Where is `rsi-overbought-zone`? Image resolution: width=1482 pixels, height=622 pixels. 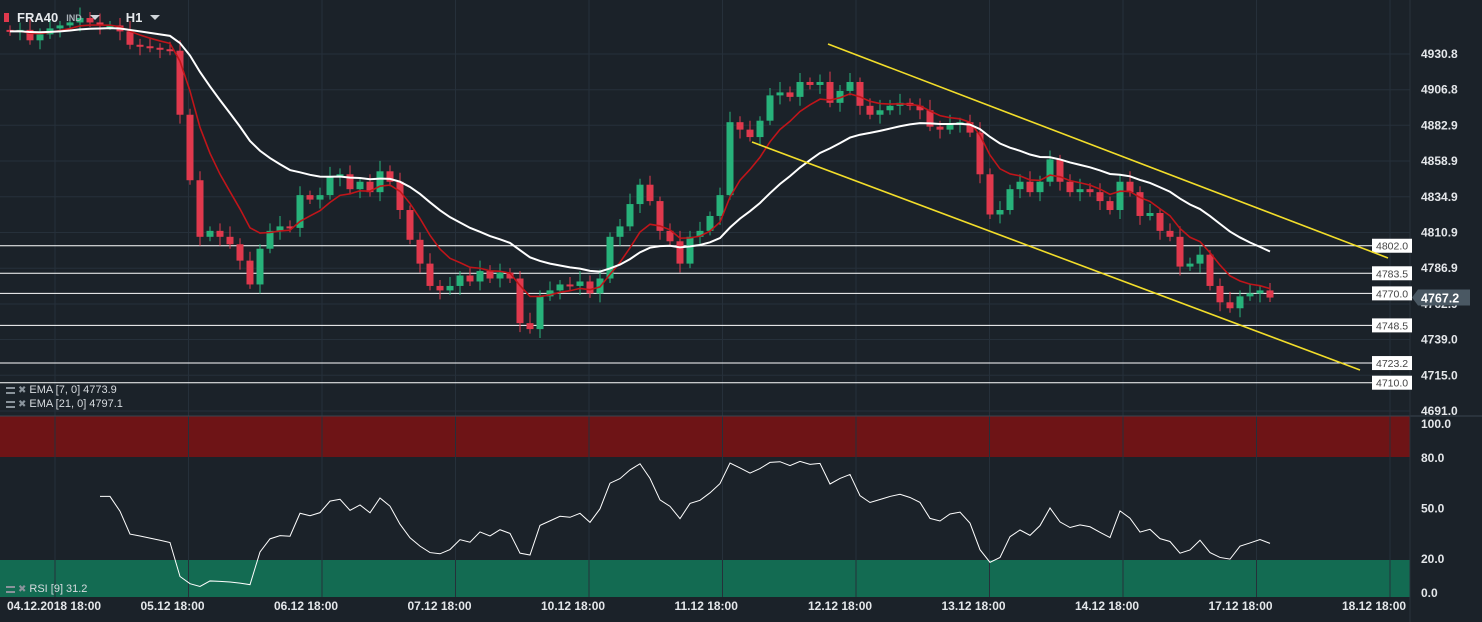 rsi-overbought-zone is located at coordinates (705, 436).